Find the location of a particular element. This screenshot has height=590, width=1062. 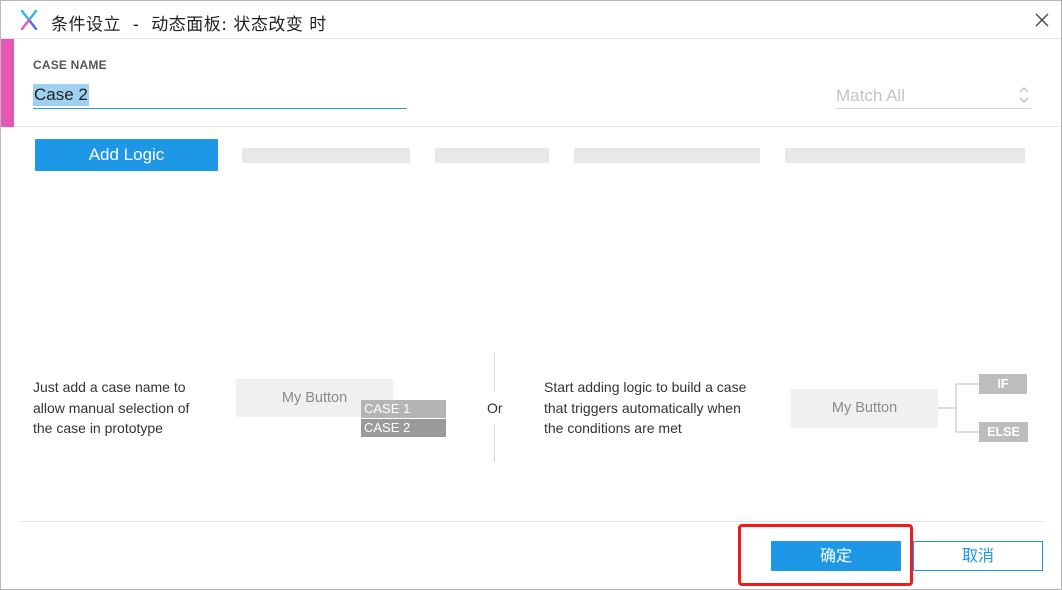

close-icon is located at coordinates (1042, 20).